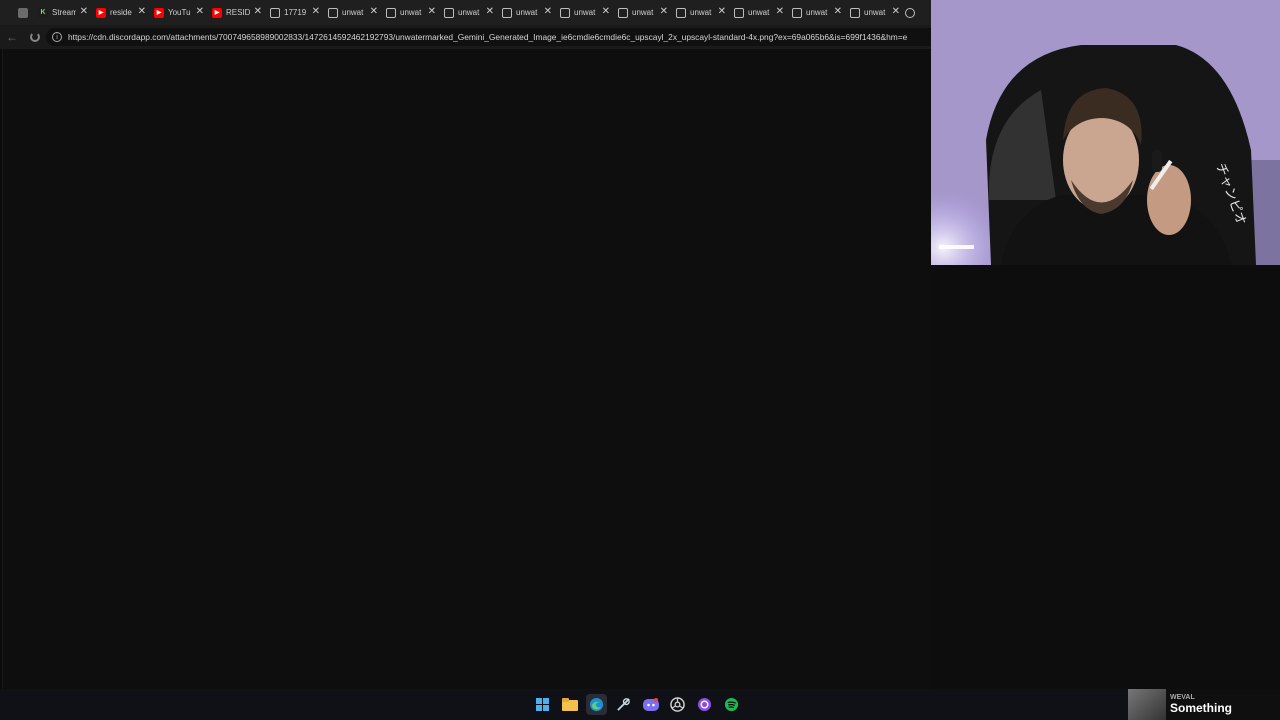 The width and height of the screenshot is (1280, 720). I want to click on edge-browser-icon, so click(596, 704).